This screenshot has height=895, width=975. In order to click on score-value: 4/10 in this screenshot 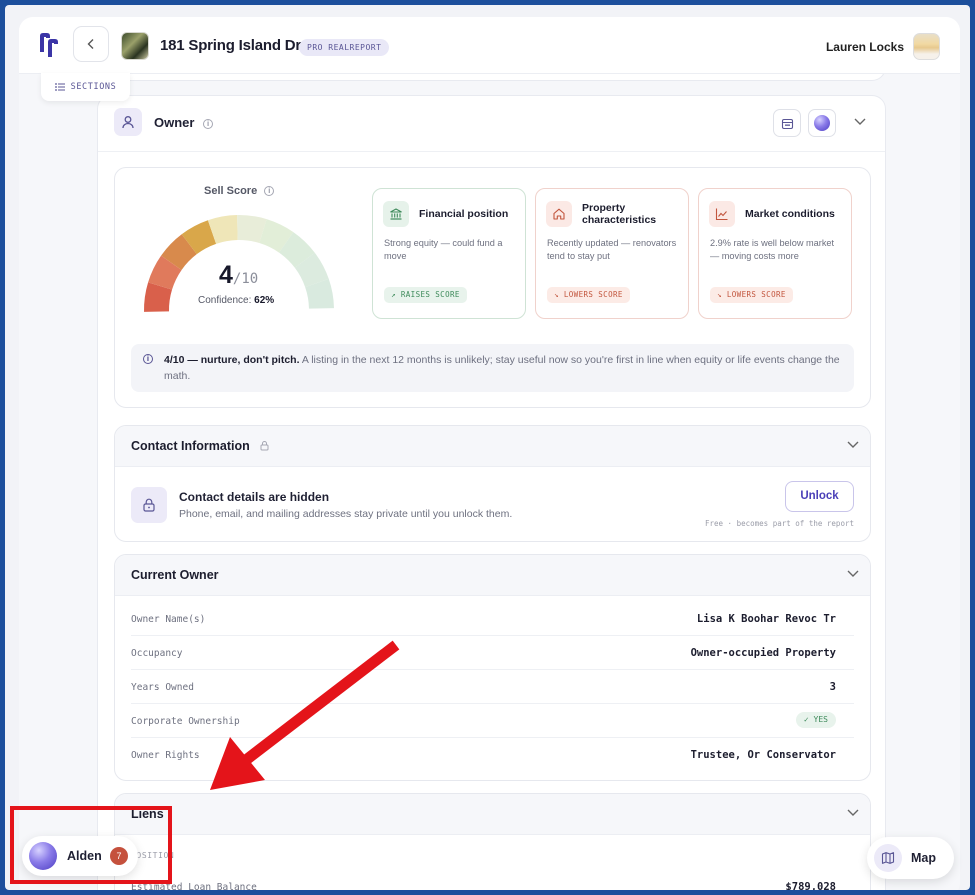, I will do `click(238, 275)`.